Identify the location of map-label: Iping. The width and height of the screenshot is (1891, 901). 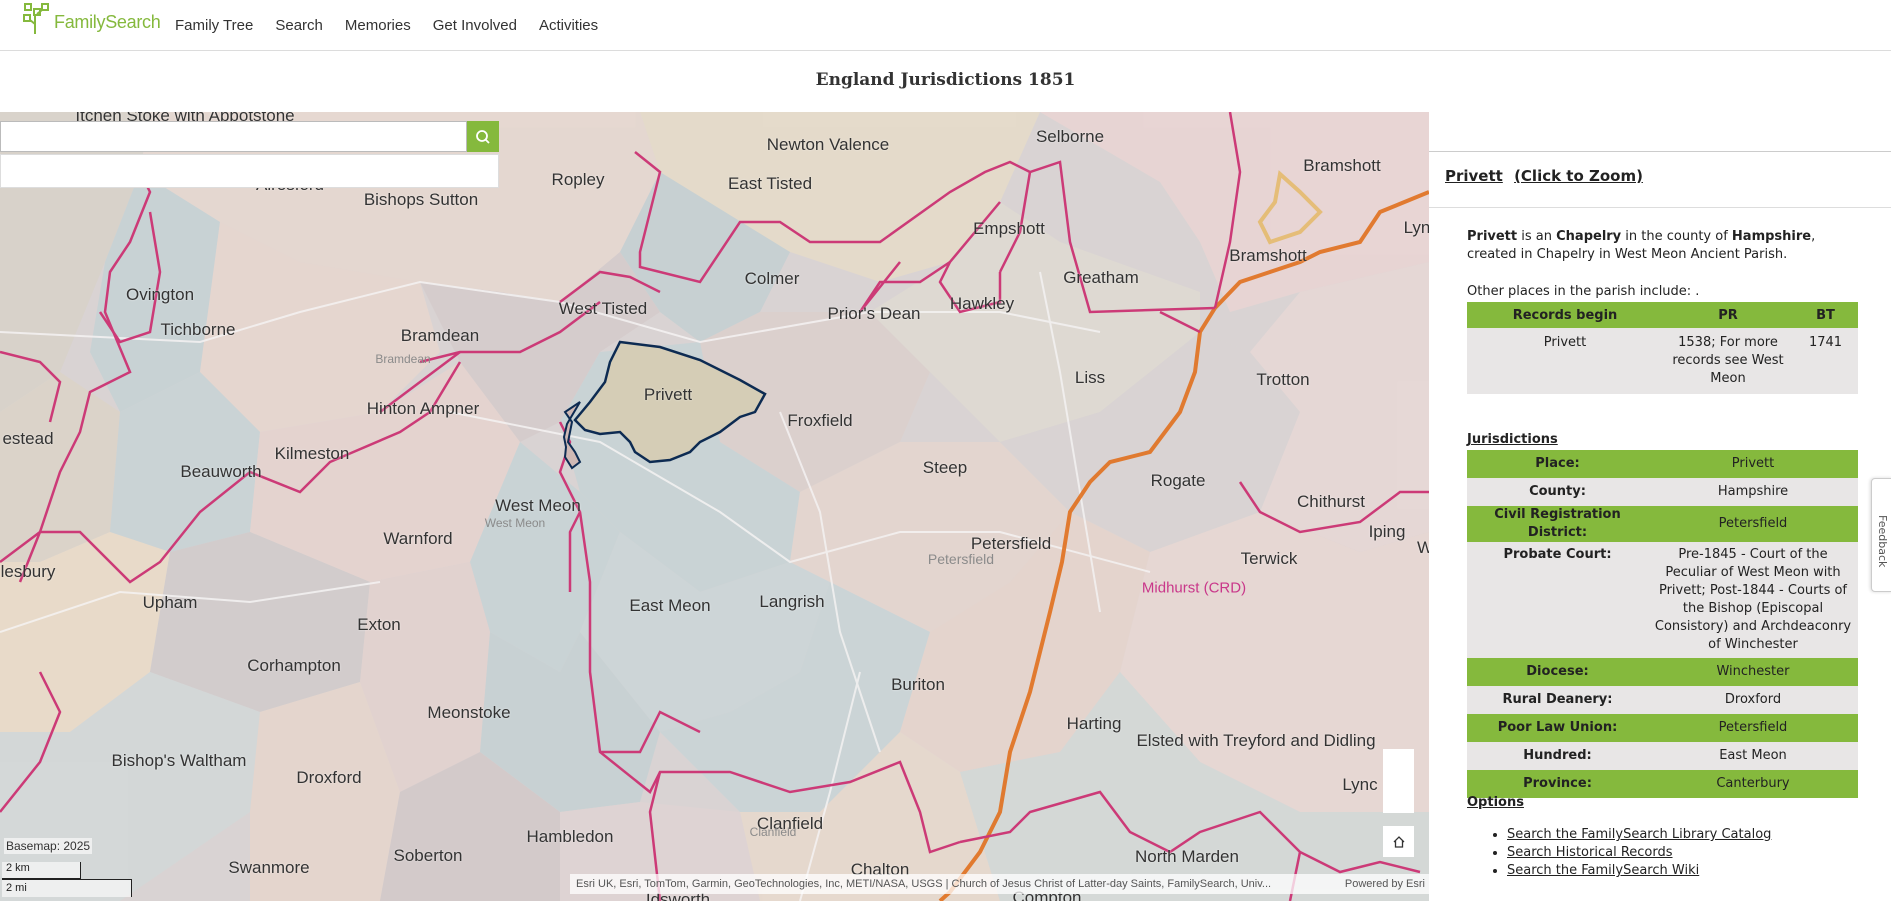
(1387, 532).